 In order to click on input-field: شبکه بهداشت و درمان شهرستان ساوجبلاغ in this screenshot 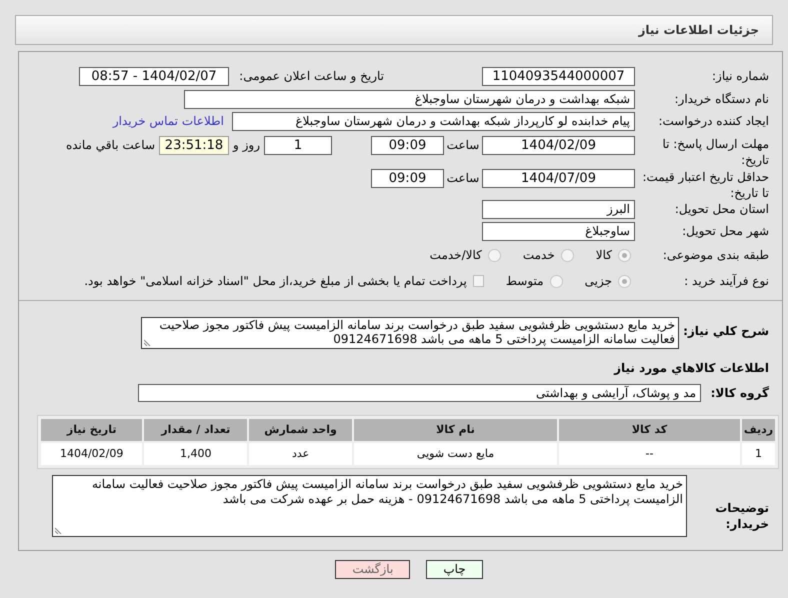, I will do `click(409, 99)`.